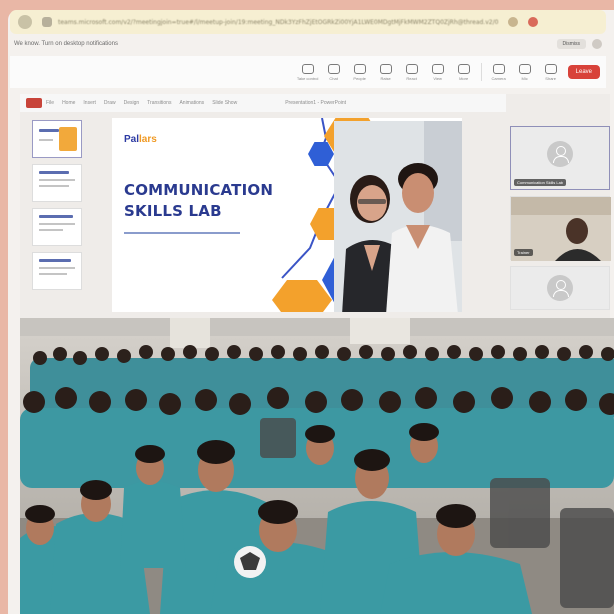  Describe the element at coordinates (68, 103) in the screenshot. I see `ppt-menu-home: Home` at that location.